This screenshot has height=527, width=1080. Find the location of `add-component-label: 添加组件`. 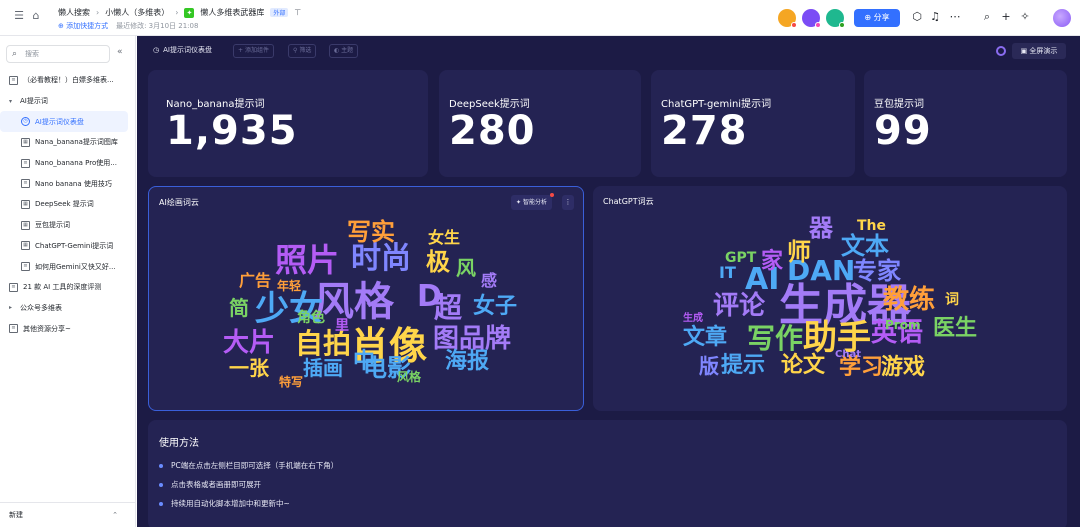

add-component-label: 添加组件 is located at coordinates (256, 50).